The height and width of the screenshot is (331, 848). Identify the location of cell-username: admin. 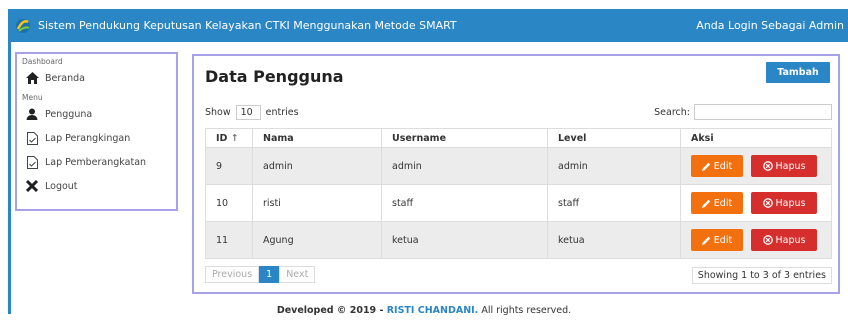
(464, 166).